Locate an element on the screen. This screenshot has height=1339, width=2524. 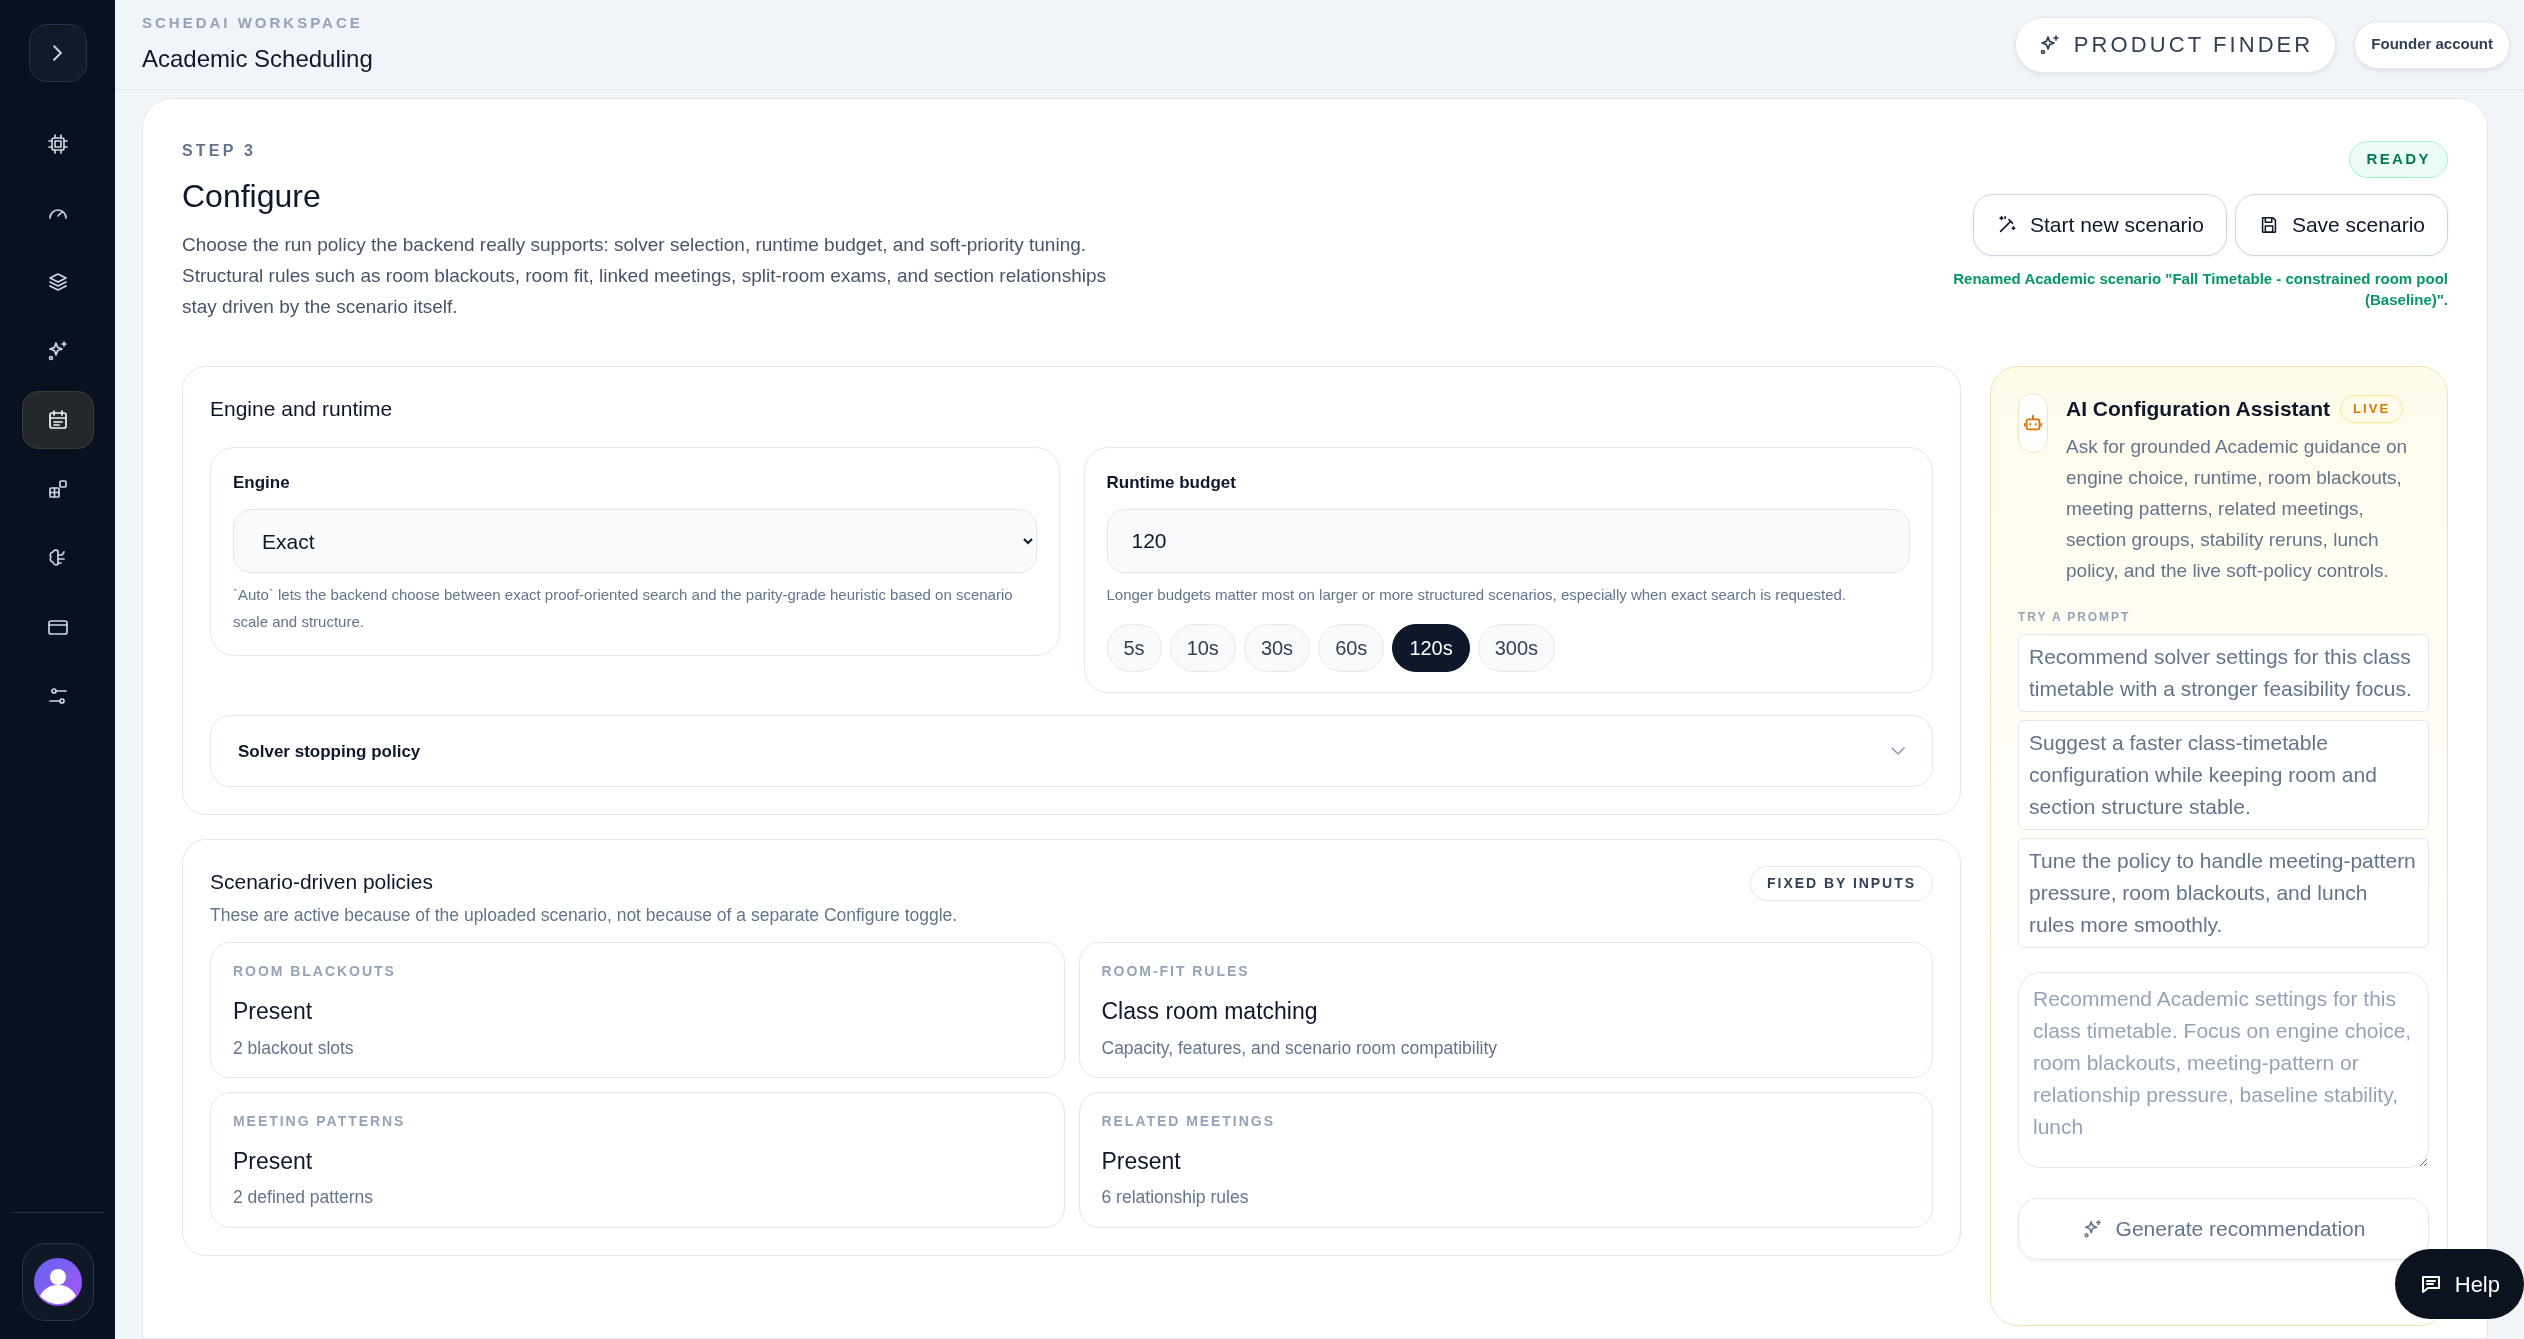
preset-chip: 5s is located at coordinates (1134, 648).